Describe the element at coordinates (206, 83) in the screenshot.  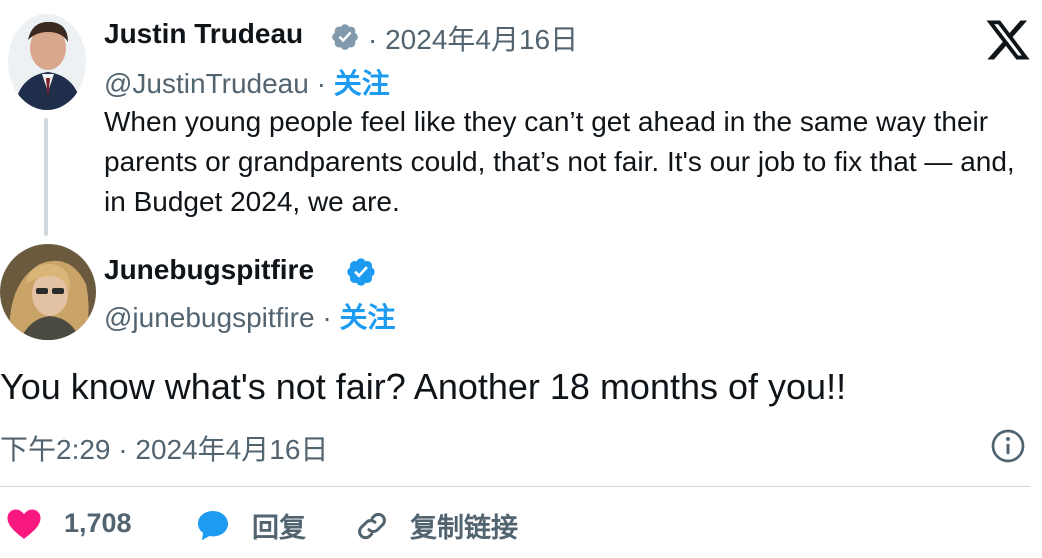
I see `parent-handle-text: @JustinTrudeau` at that location.